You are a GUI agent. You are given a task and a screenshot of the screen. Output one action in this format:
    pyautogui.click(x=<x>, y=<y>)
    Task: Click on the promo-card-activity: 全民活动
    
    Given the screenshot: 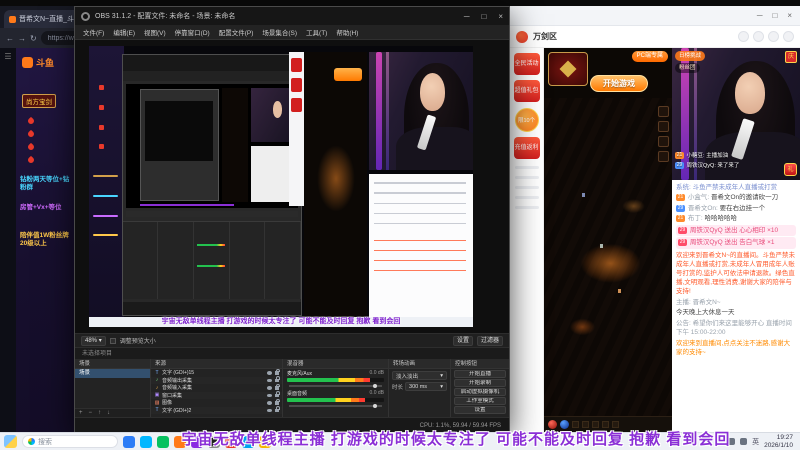 What is the action you would take?
    pyautogui.click(x=526, y=64)
    